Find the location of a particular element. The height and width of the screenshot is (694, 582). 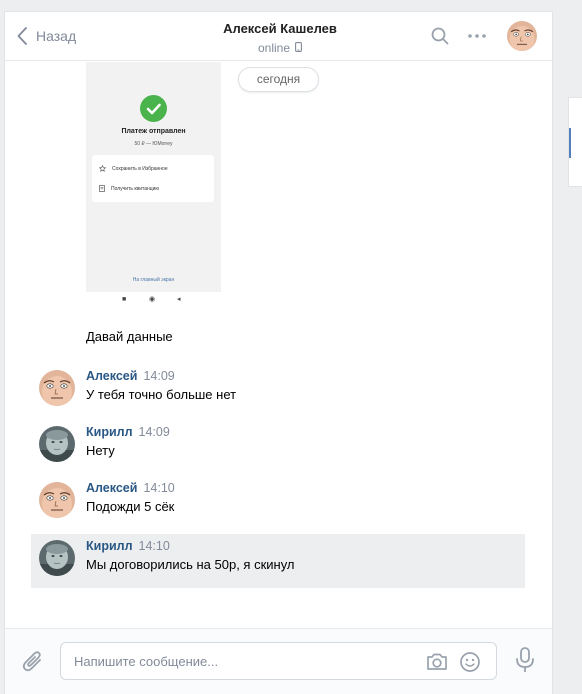

get-receipt-row: Получить квитанцию is located at coordinates (129, 189).